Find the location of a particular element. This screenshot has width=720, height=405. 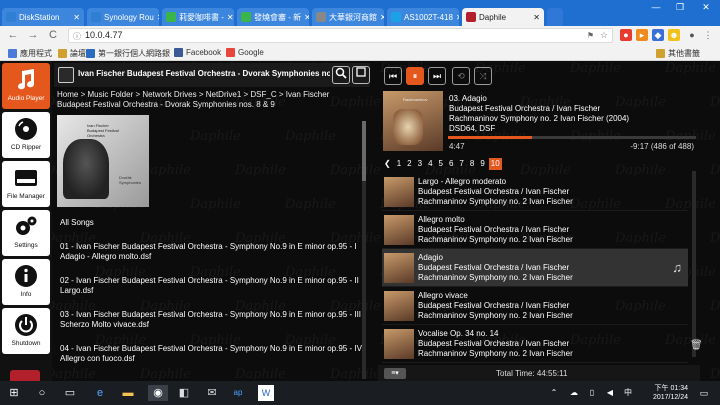

extension-icon: ● is located at coordinates (626, 35).